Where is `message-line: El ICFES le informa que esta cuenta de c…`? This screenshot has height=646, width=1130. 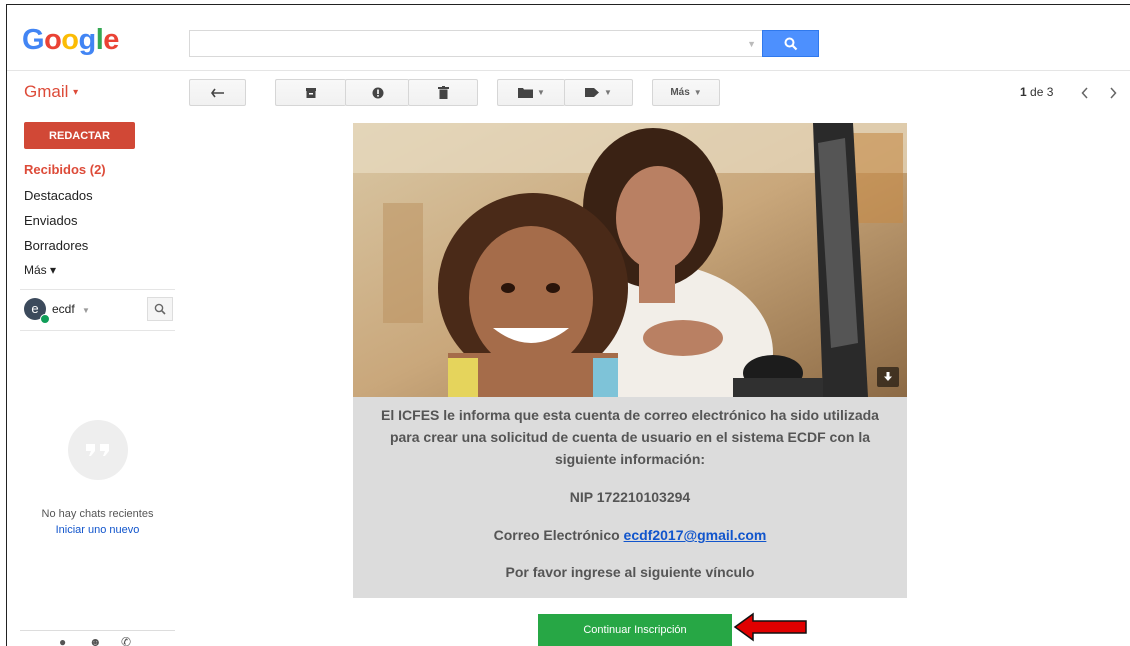 message-line: El ICFES le informa que esta cuenta de c… is located at coordinates (630, 415).